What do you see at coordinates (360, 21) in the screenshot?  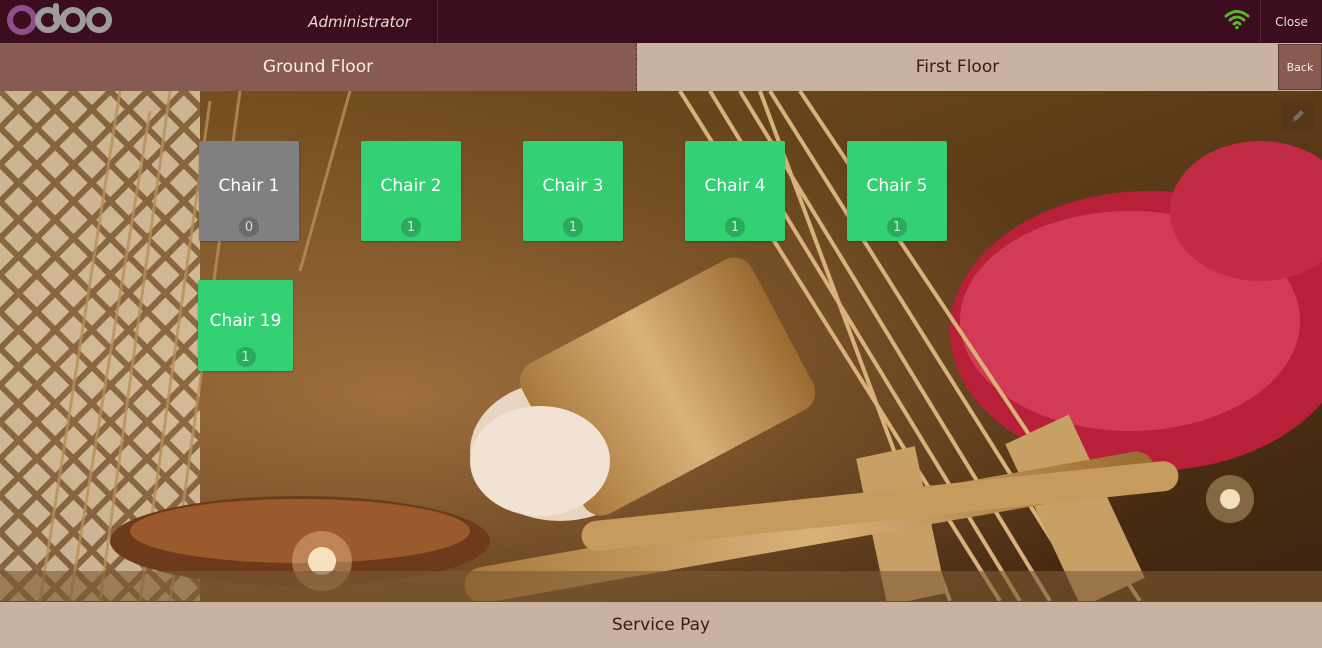 I see `user-name: Administrator` at bounding box center [360, 21].